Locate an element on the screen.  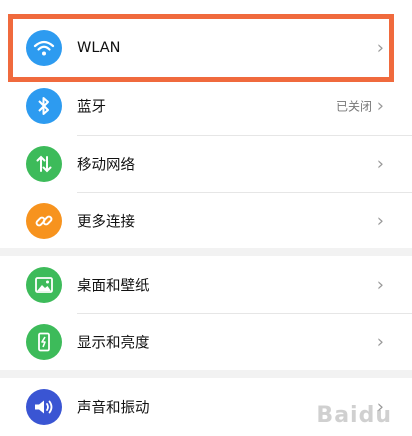
status-text: 已关闭 is located at coordinates (353, 106).